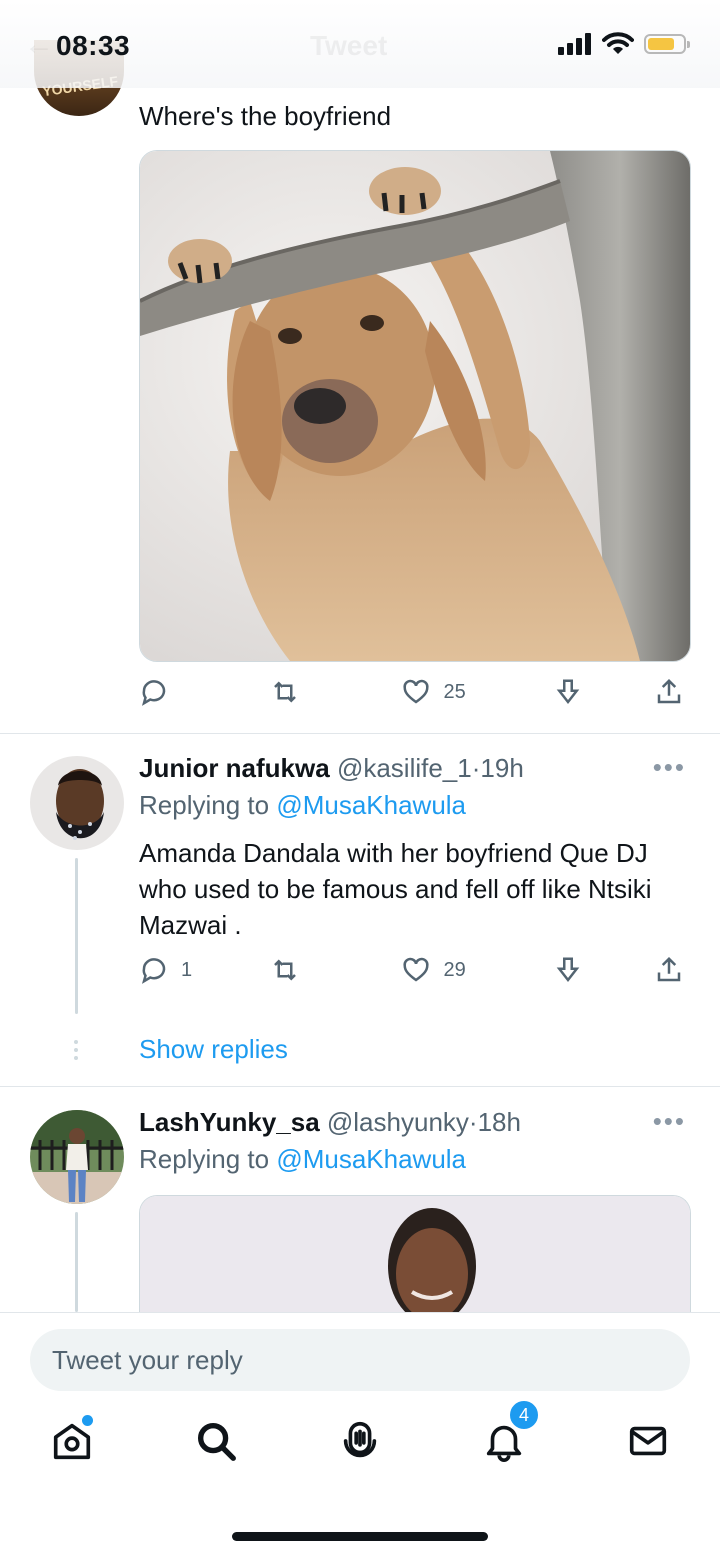 This screenshot has width=720, height=1559. I want to click on like-button: 25, so click(476, 692).